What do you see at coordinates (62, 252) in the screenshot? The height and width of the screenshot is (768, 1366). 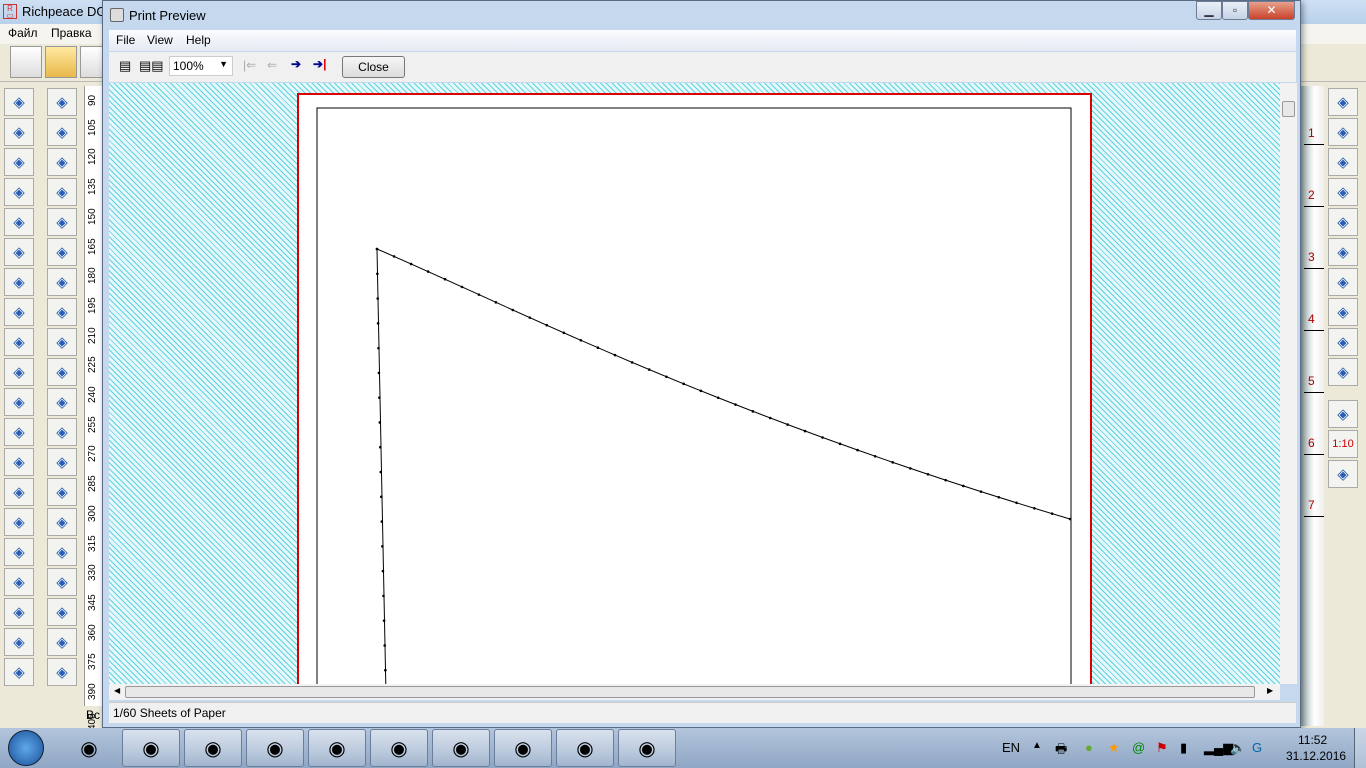 I see `dimension-icon: ◈` at bounding box center [62, 252].